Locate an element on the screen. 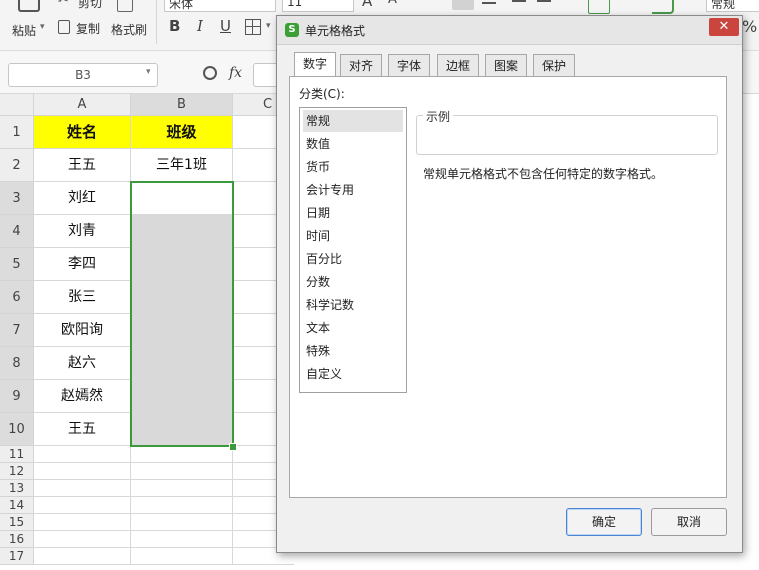  row-header-3: 3 is located at coordinates (17, 198).